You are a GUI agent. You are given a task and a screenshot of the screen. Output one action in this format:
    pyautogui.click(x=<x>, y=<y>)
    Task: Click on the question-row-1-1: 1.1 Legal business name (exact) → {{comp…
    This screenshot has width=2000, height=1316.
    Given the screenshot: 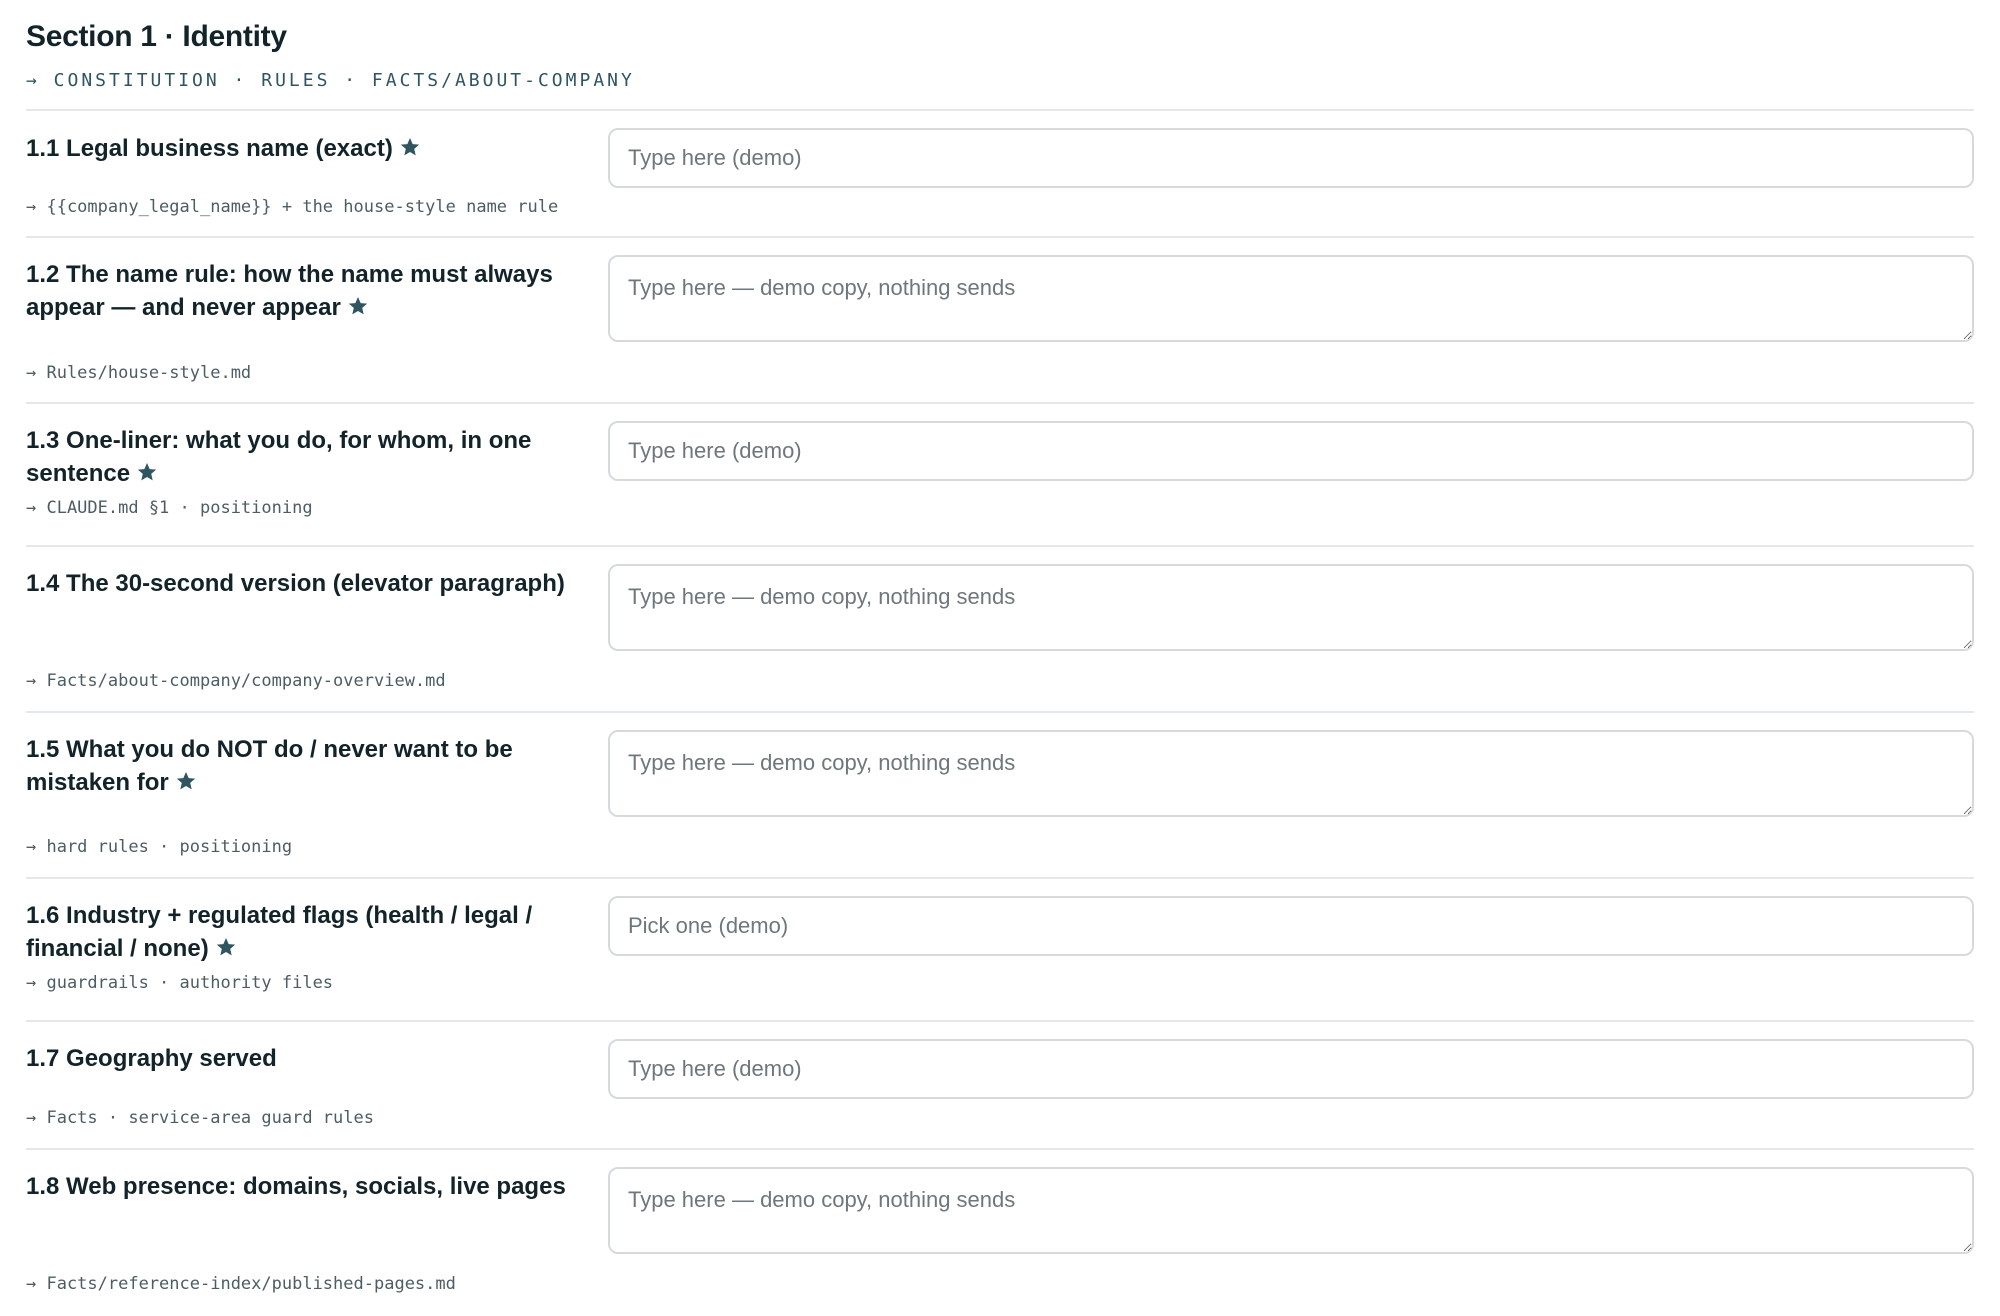 What is the action you would take?
    pyautogui.click(x=1000, y=174)
    